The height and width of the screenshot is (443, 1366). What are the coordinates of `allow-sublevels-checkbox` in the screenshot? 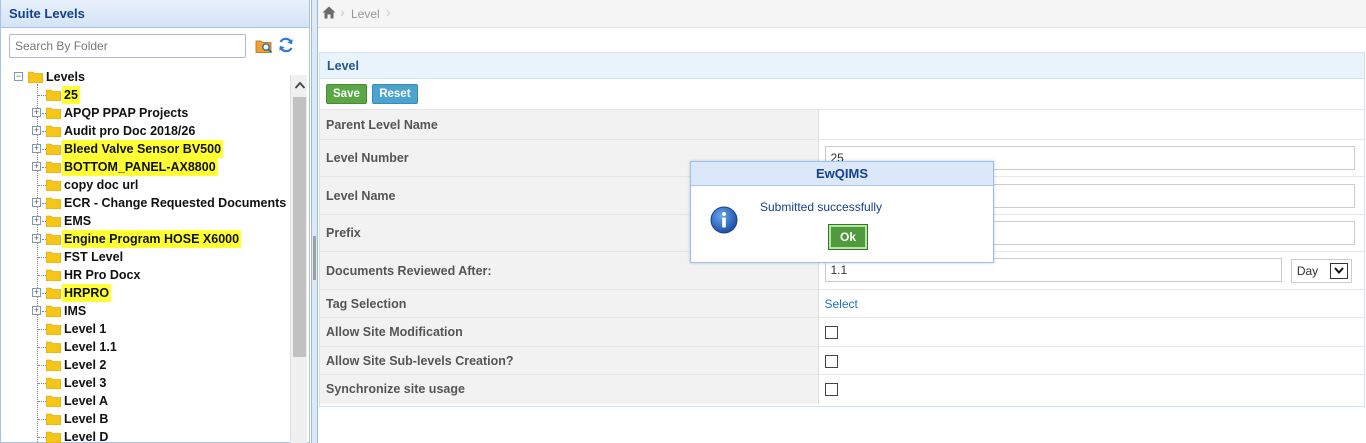 It's located at (831, 361).